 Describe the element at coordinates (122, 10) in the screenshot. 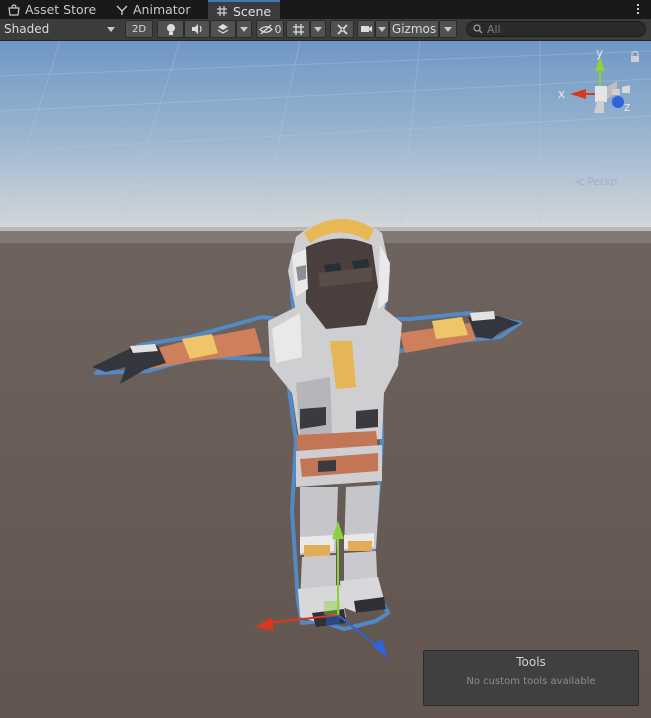

I see `animator-icon` at that location.